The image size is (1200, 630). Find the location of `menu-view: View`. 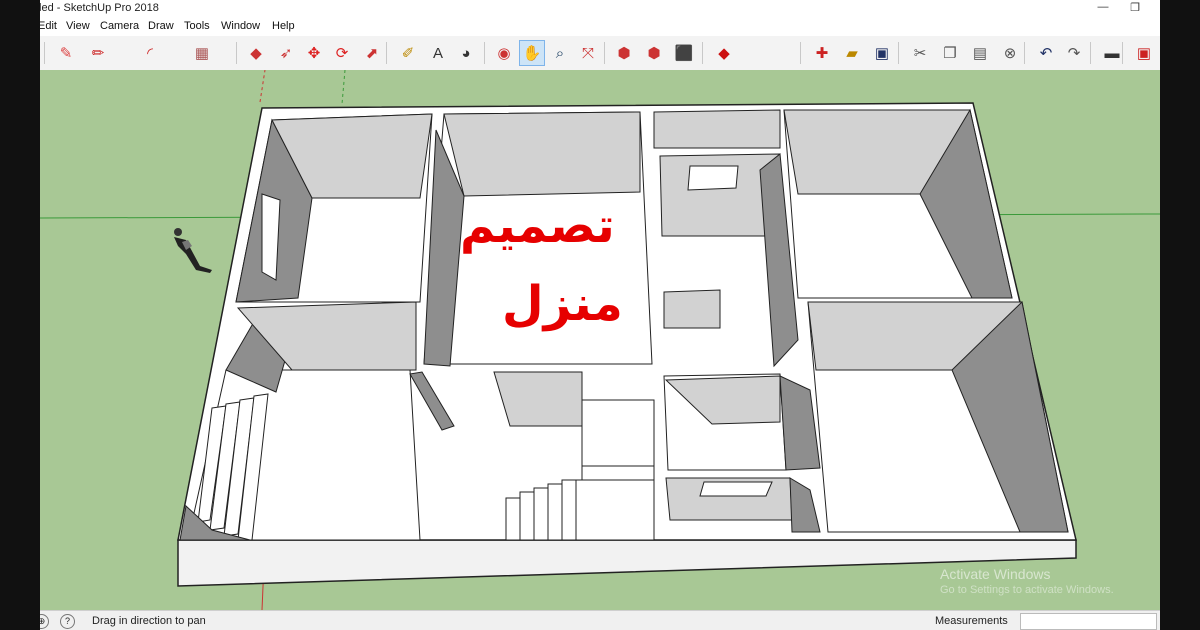

menu-view: View is located at coordinates (78, 26).